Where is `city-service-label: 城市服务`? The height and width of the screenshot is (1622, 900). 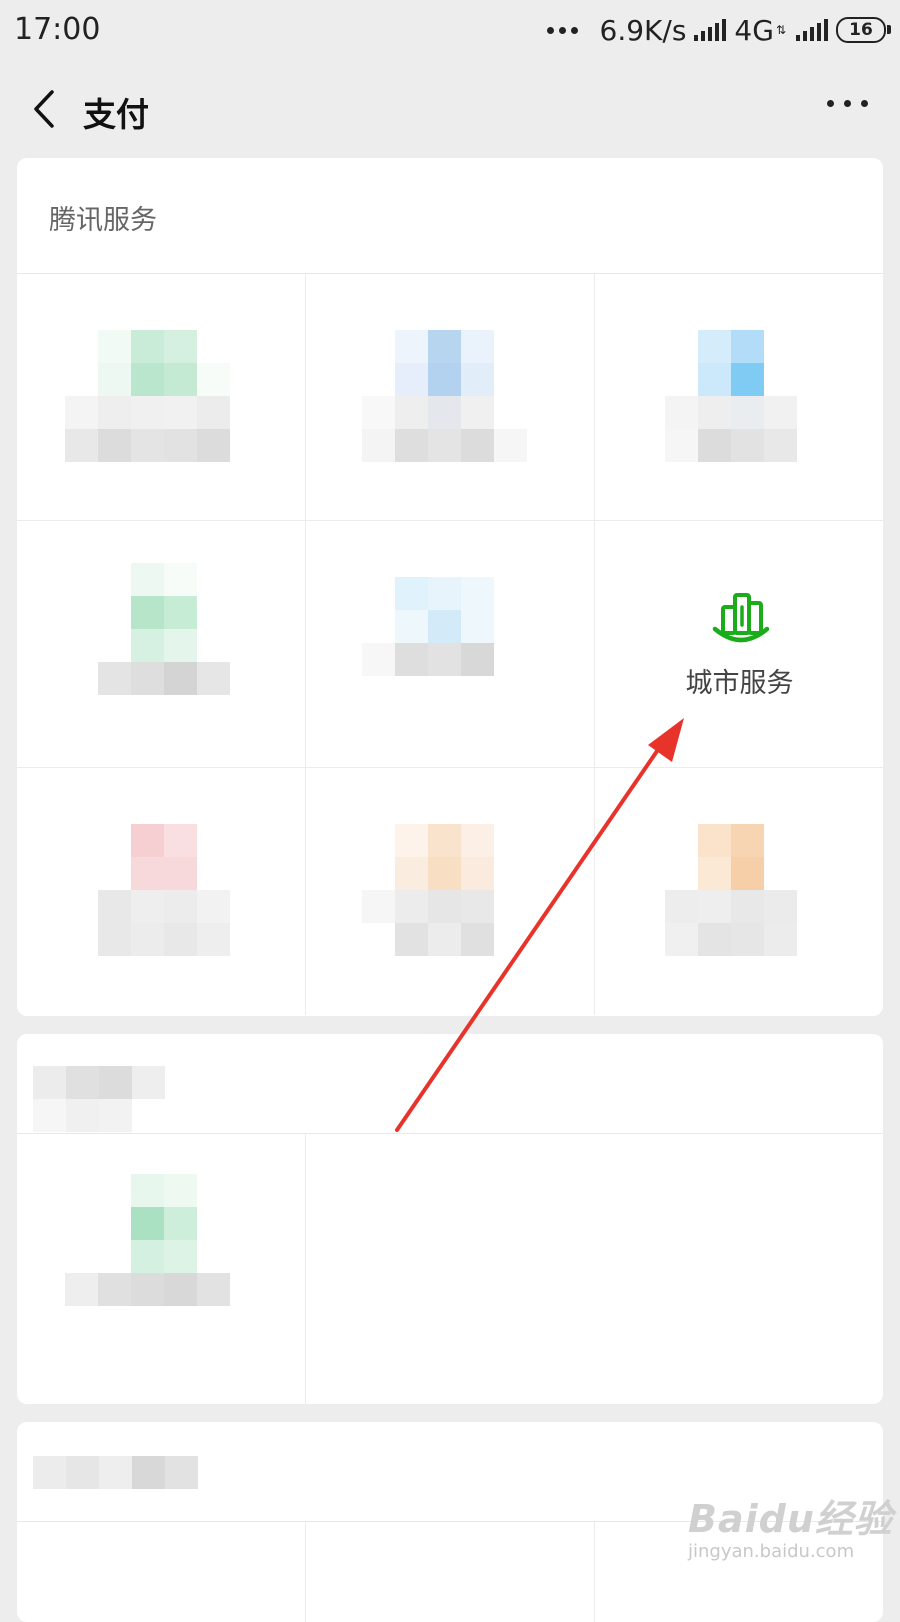
city-service-label: 城市服务 is located at coordinates (739, 683).